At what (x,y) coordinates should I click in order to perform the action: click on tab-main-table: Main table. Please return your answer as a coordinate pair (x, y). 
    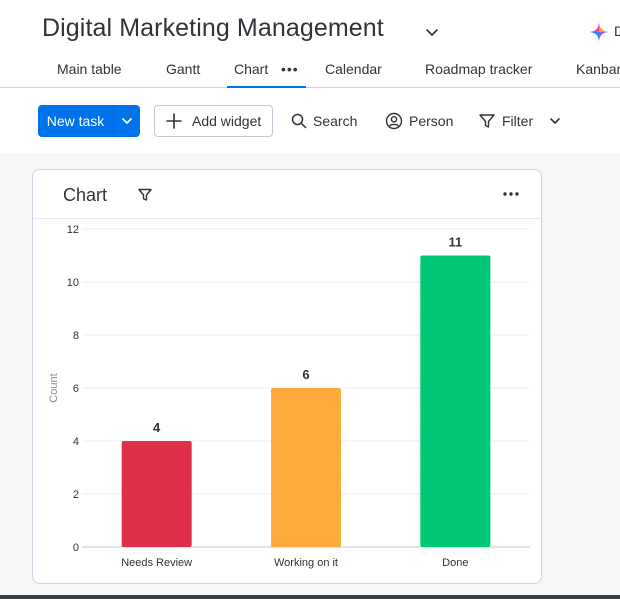
    Looking at the image, I should click on (89, 69).